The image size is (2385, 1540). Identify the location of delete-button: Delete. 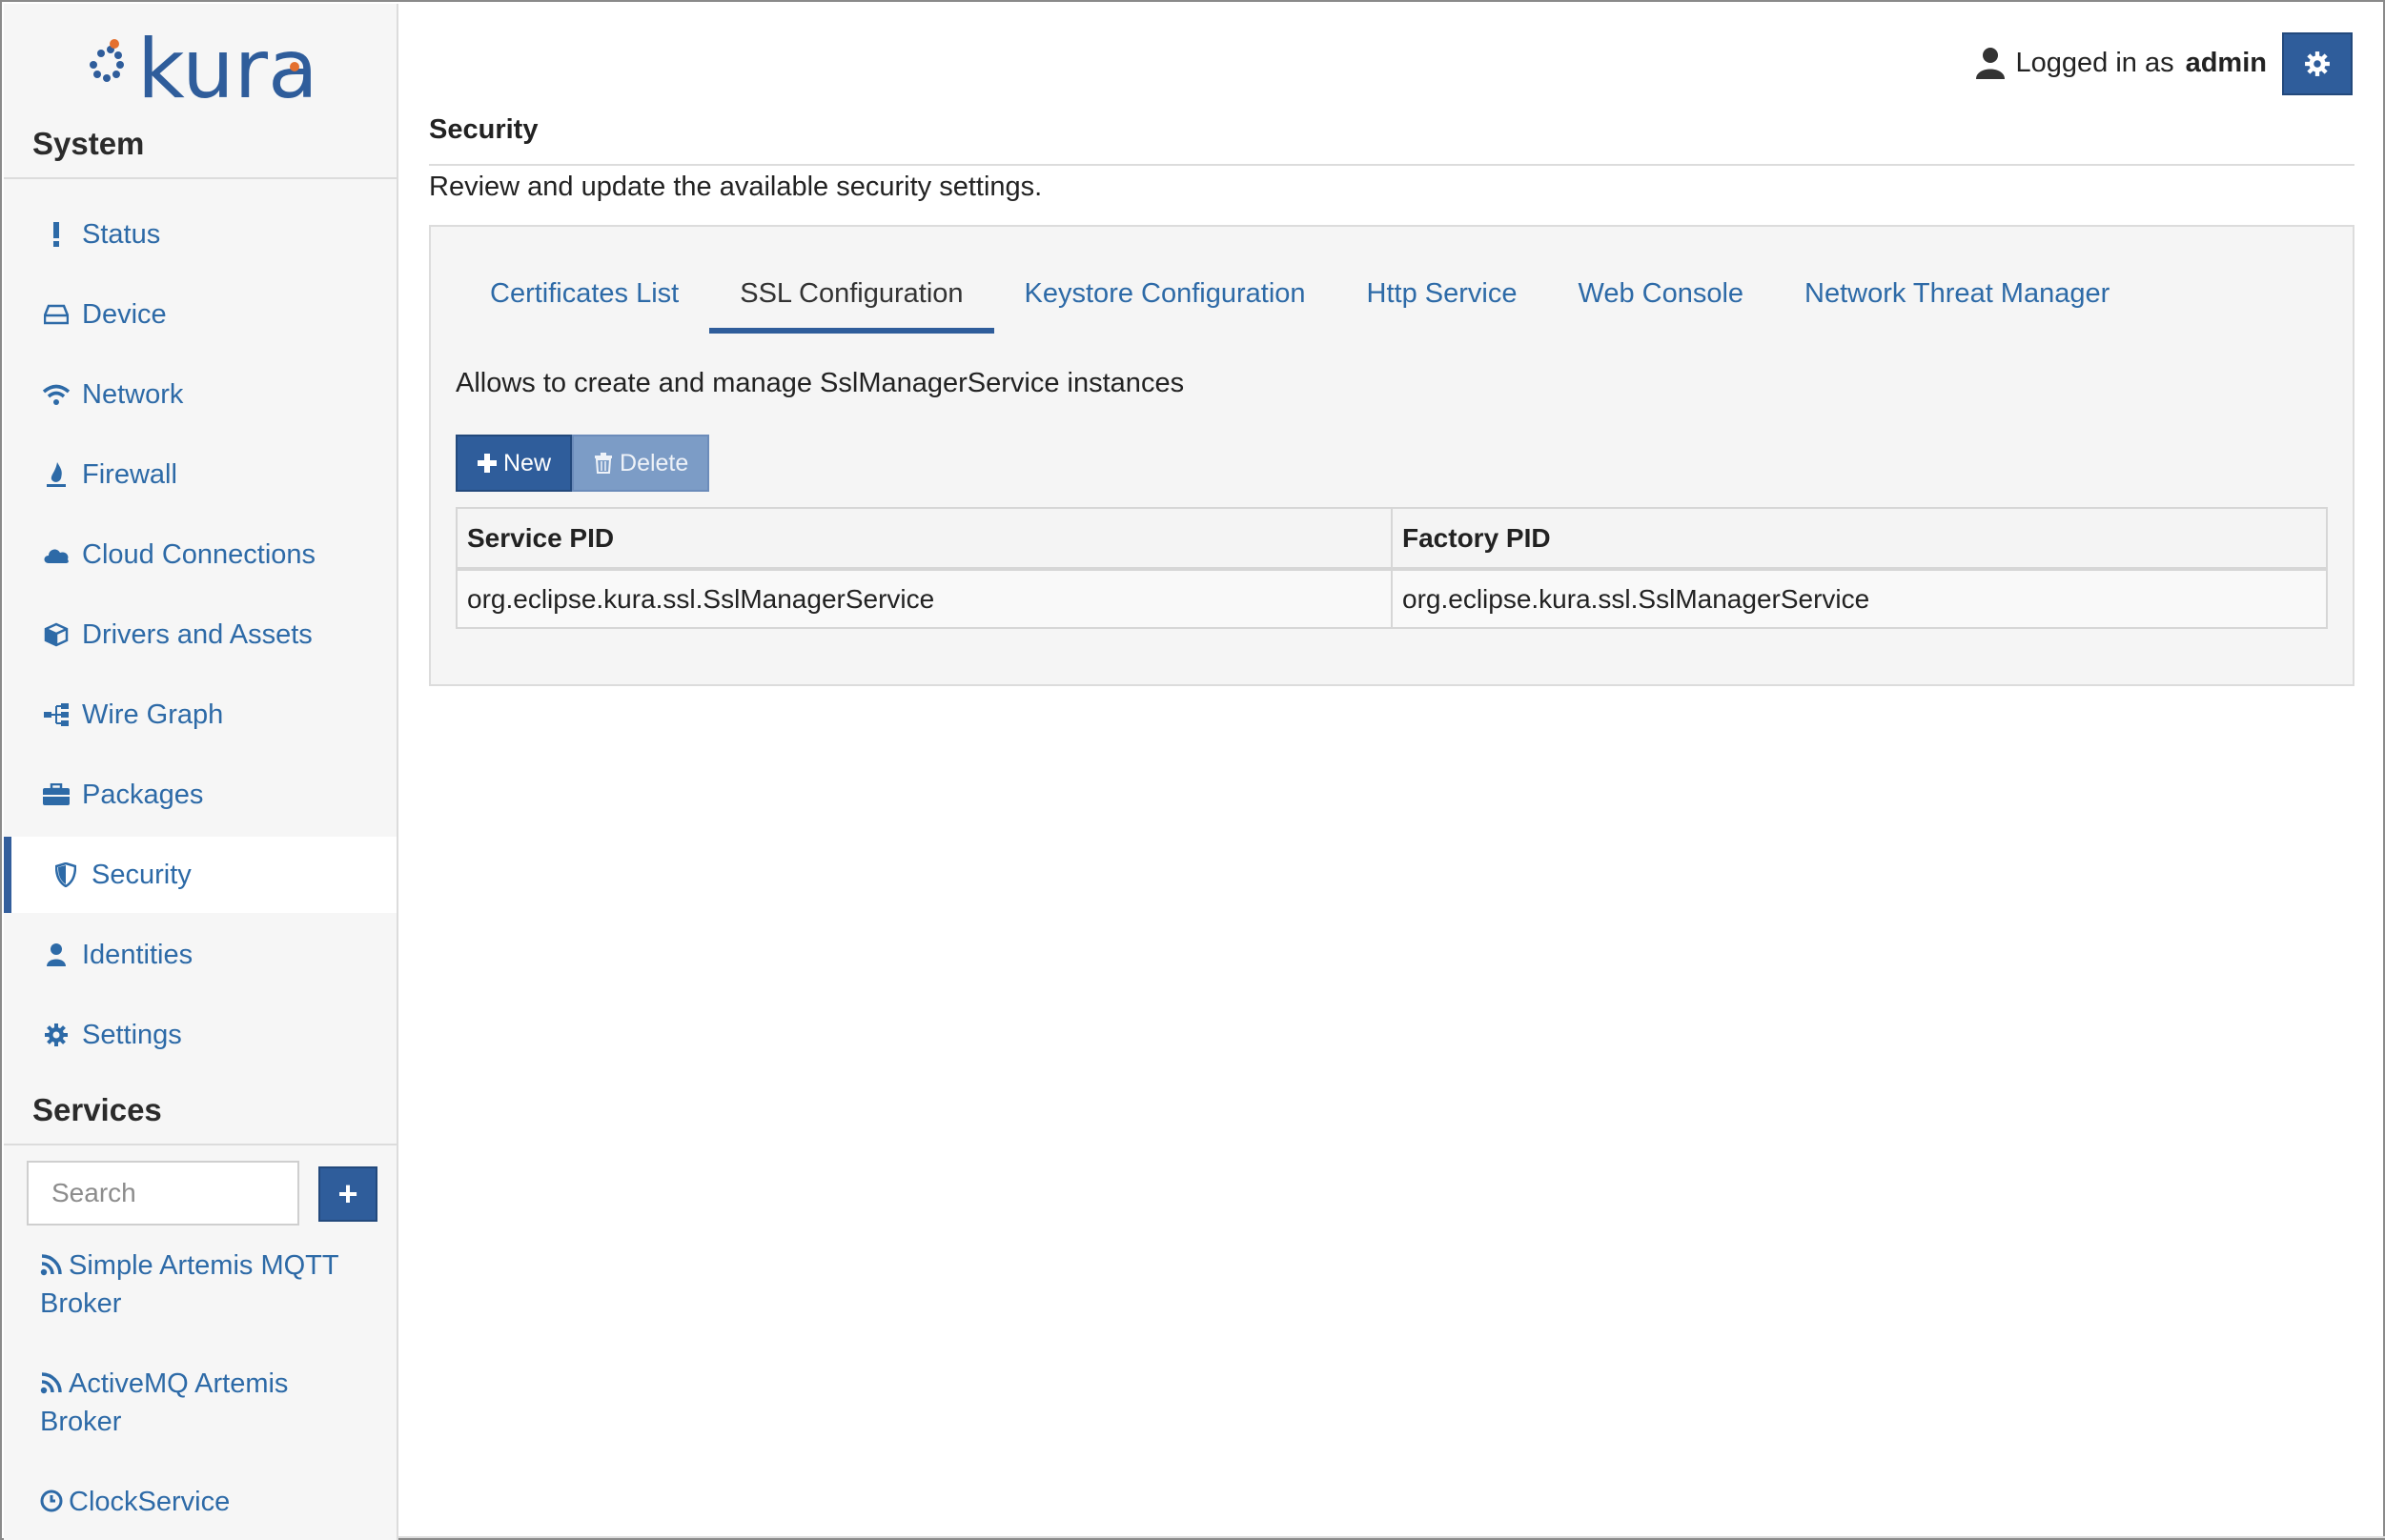
(641, 463).